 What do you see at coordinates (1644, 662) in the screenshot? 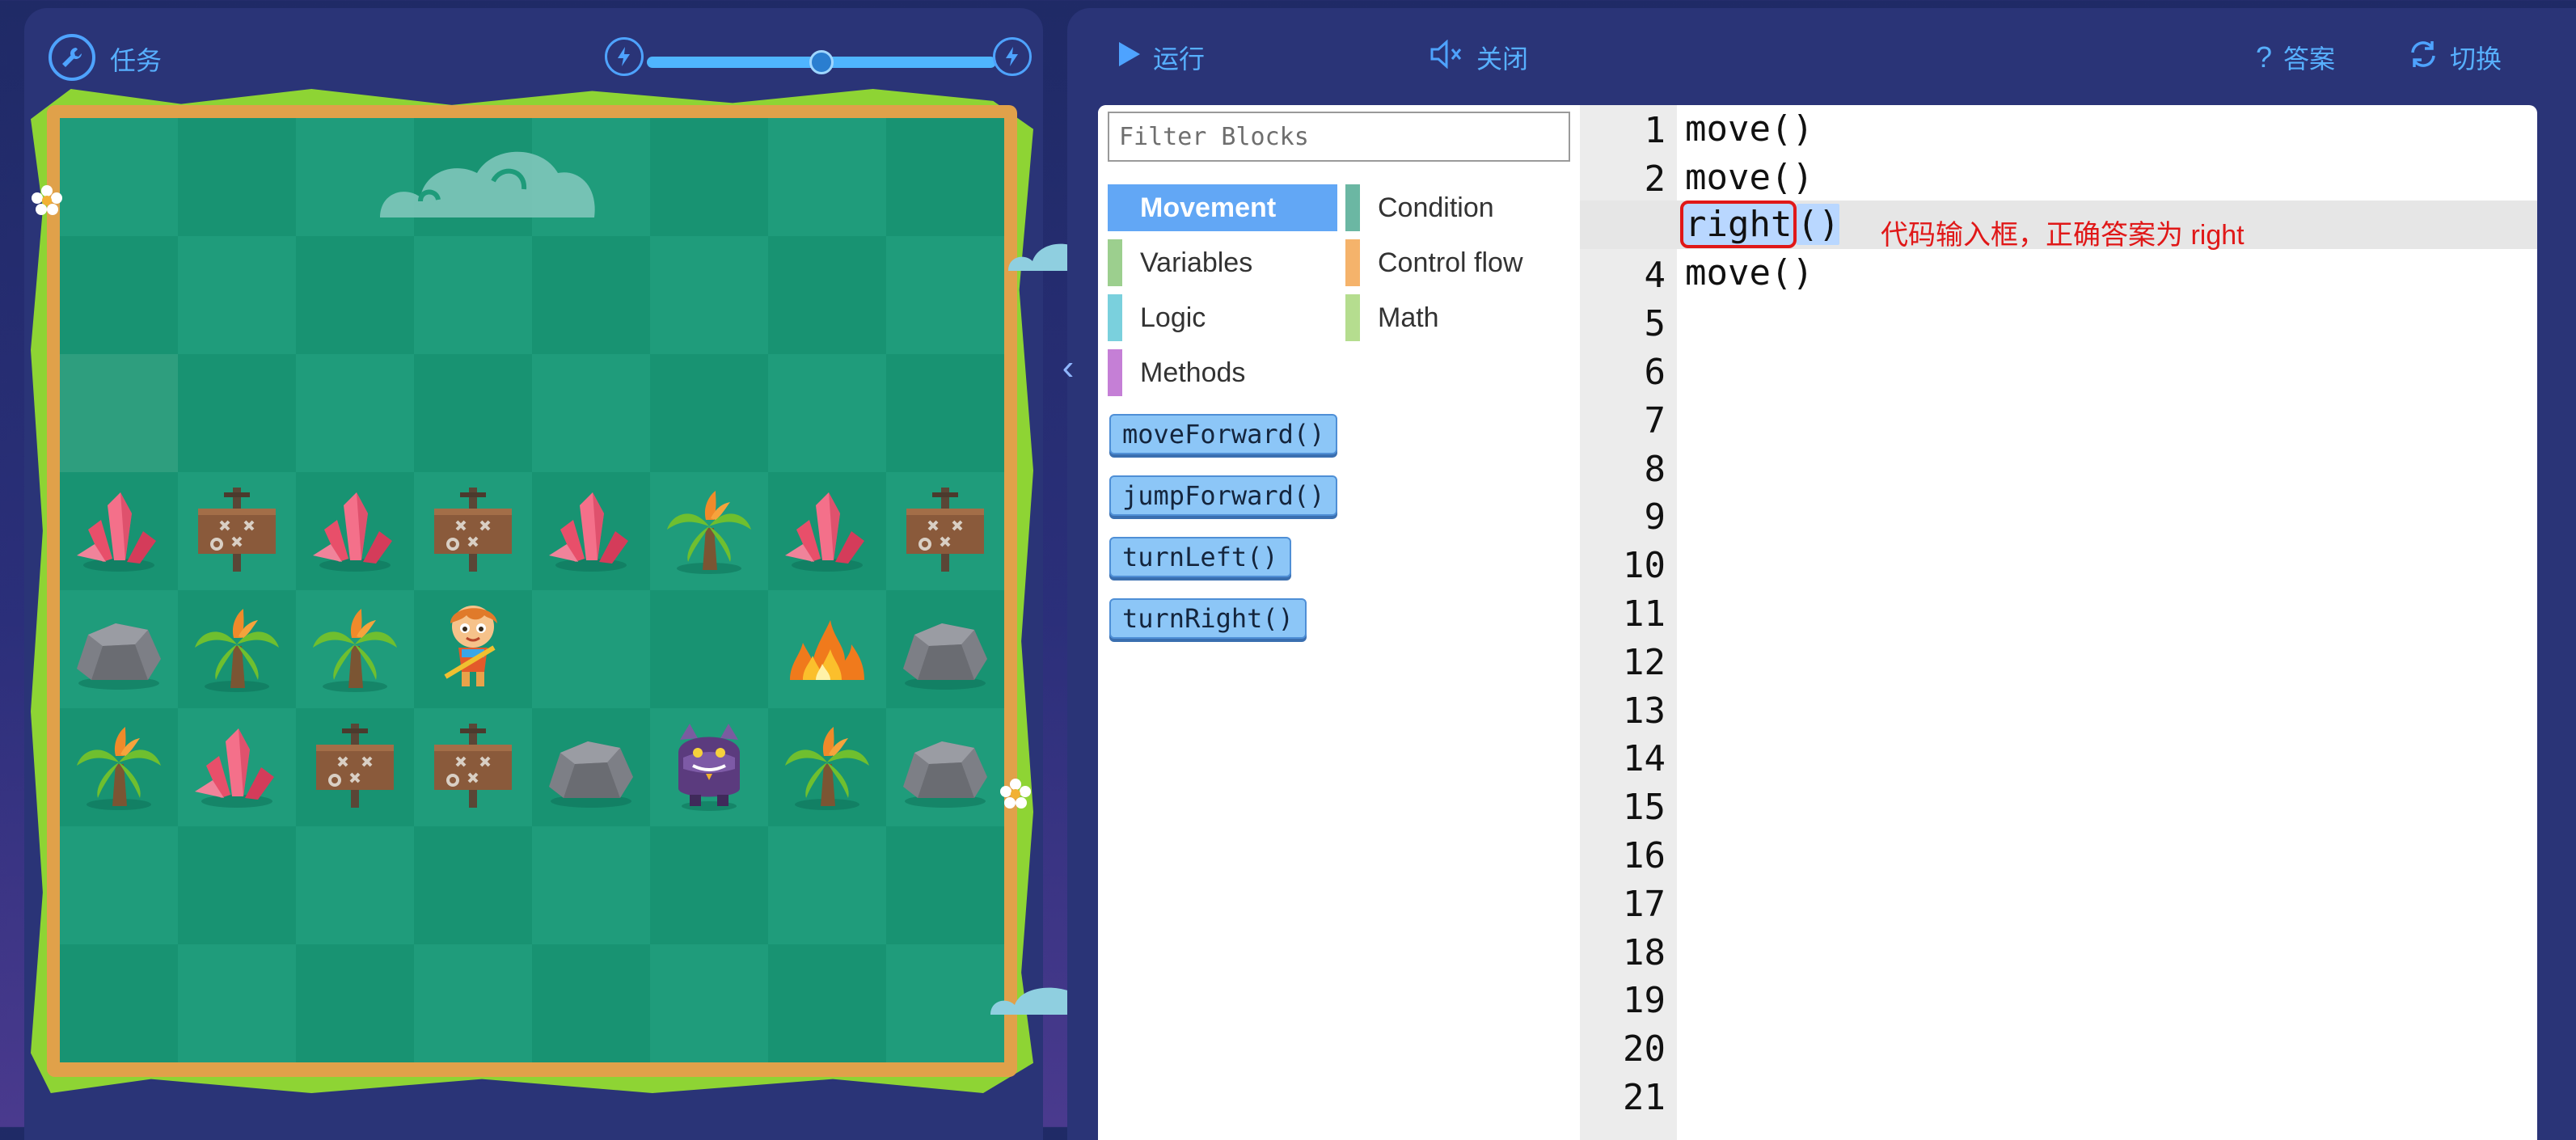
I see `line-number: 12` at bounding box center [1644, 662].